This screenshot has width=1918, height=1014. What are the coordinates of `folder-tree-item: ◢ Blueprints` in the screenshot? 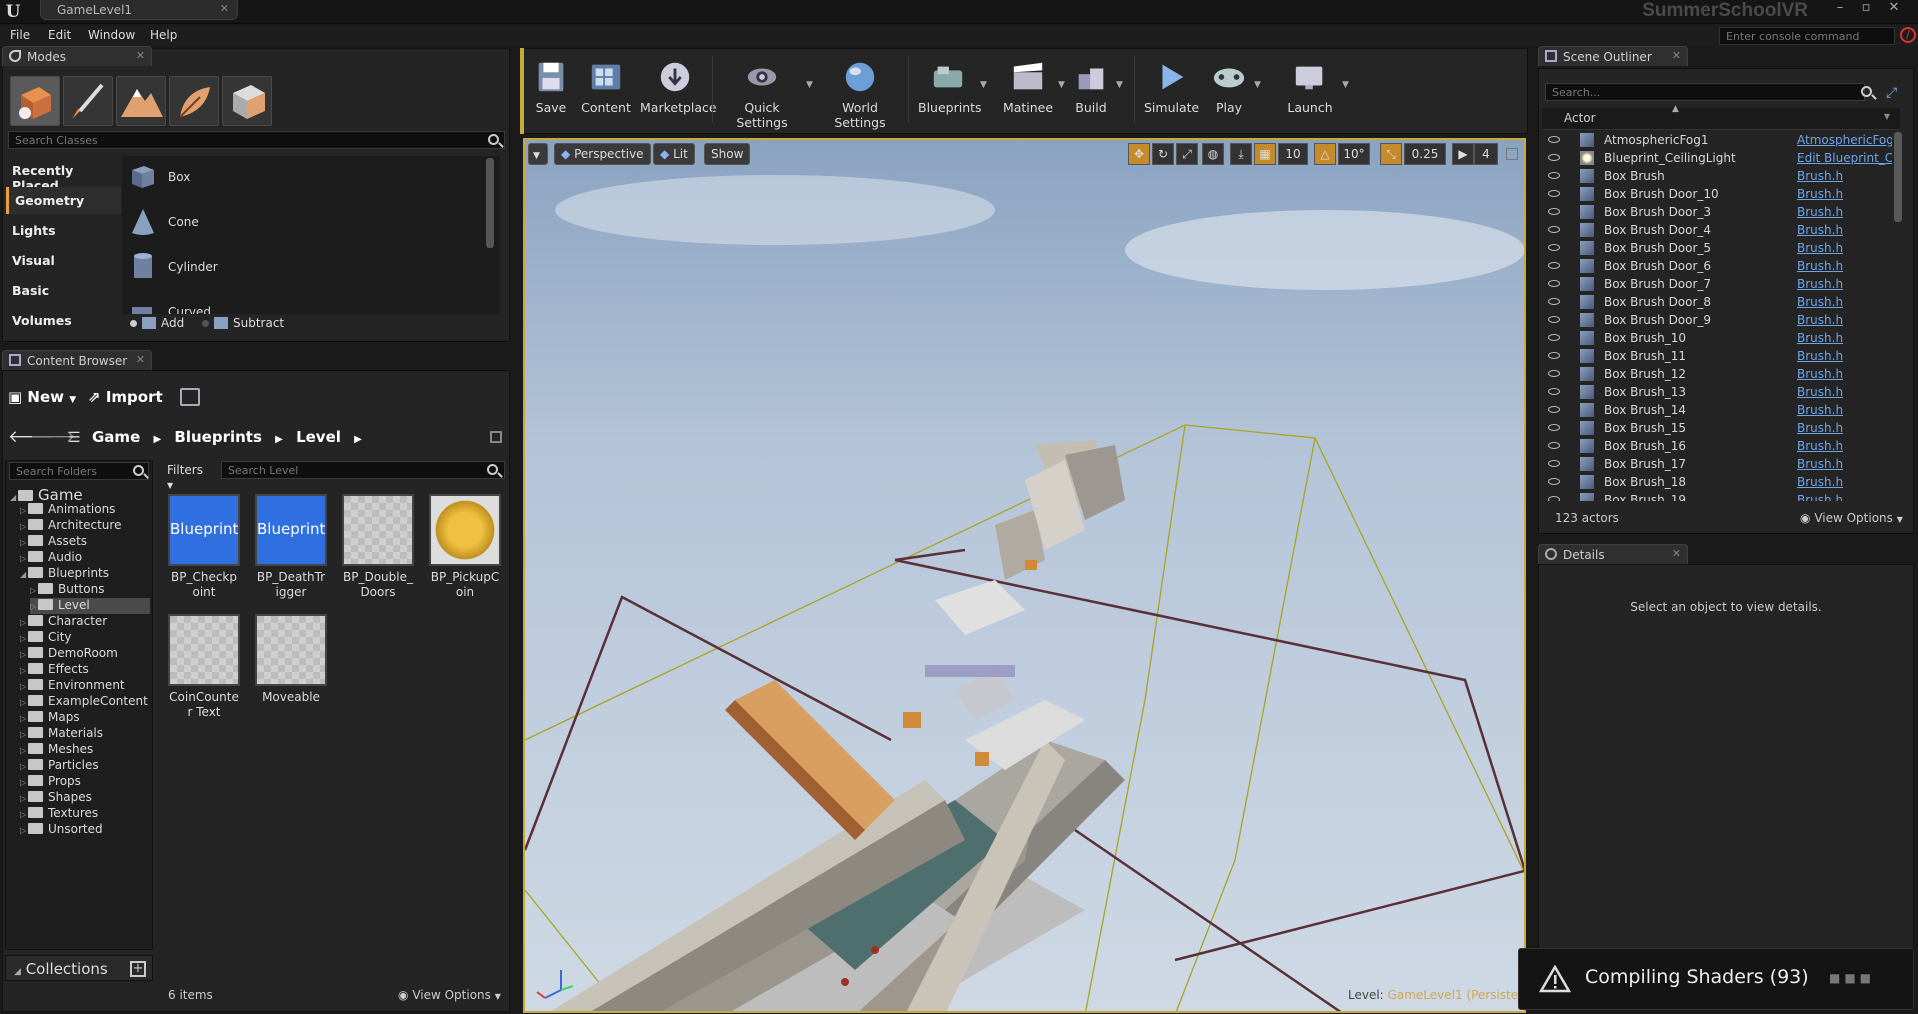 It's located at (64, 574).